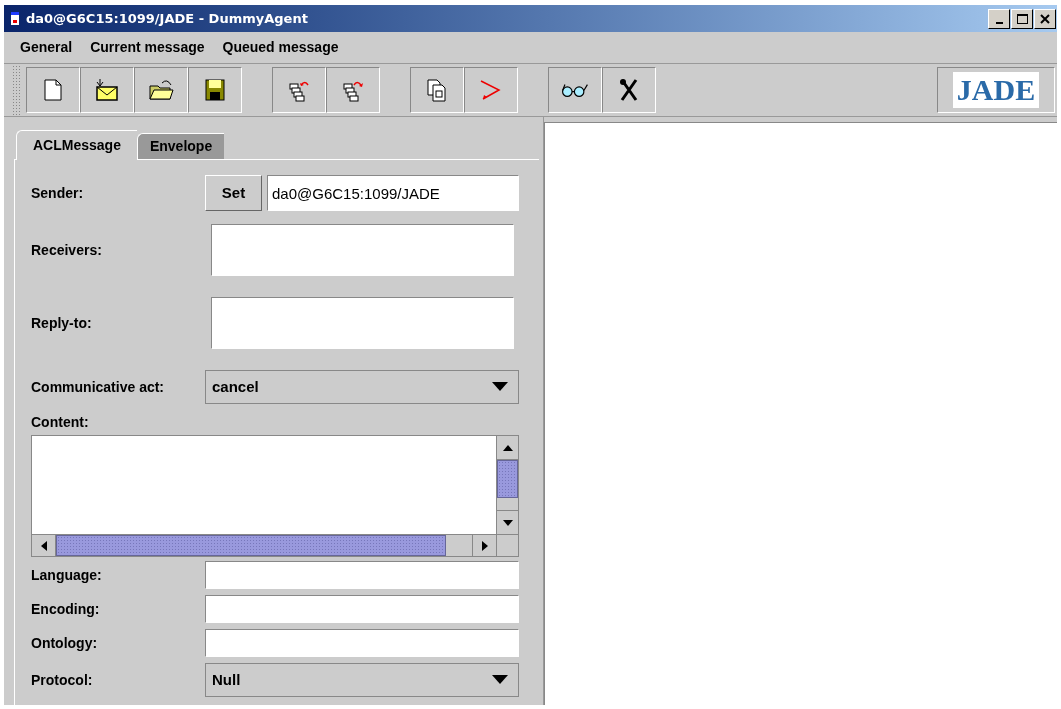 This screenshot has height=709, width=1061. Describe the element at coordinates (62, 680) in the screenshot. I see `field-label: Protocol:` at that location.